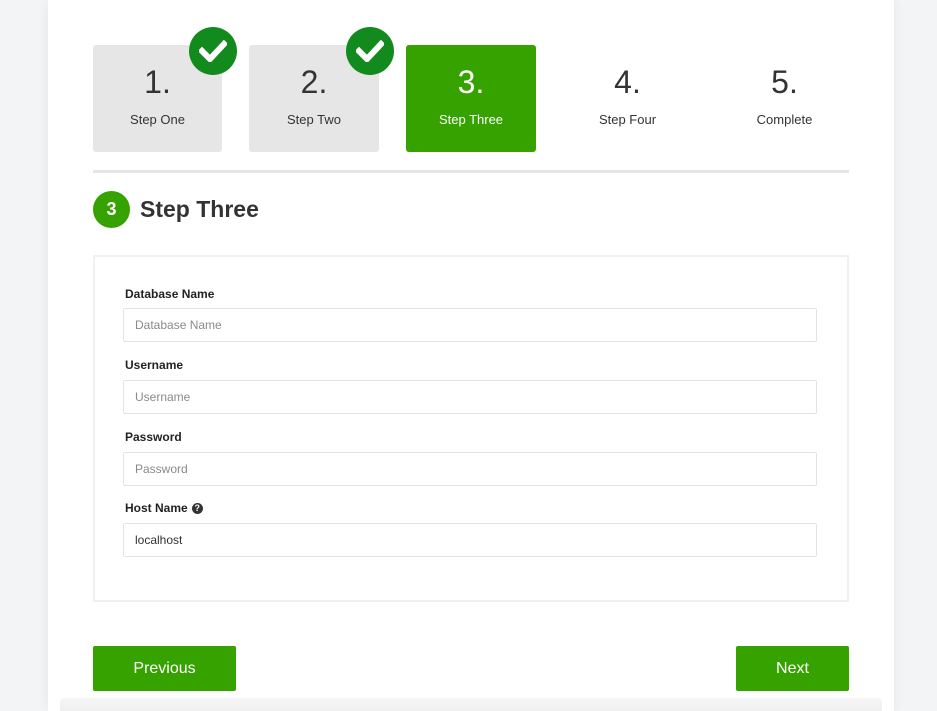 The image size is (937, 711). What do you see at coordinates (111, 209) in the screenshot?
I see `step-badge: 3` at bounding box center [111, 209].